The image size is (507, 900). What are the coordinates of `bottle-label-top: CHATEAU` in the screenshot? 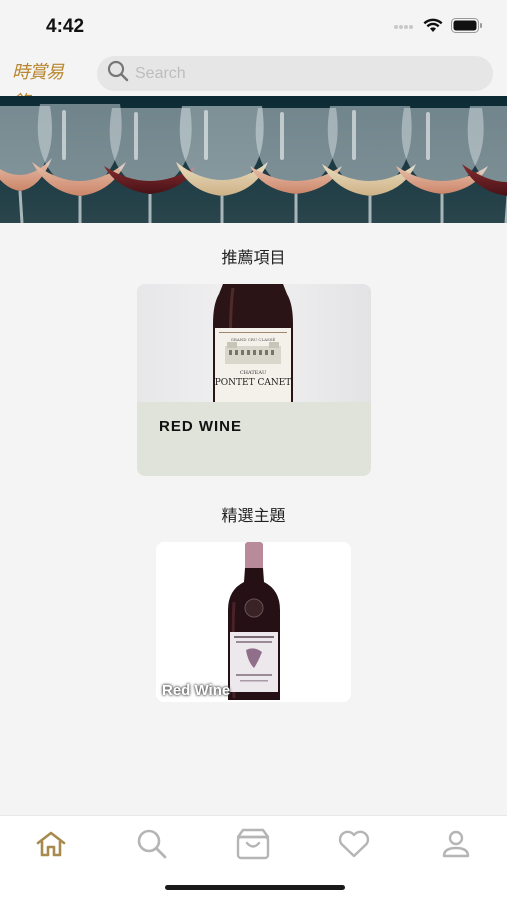 It's located at (253, 373).